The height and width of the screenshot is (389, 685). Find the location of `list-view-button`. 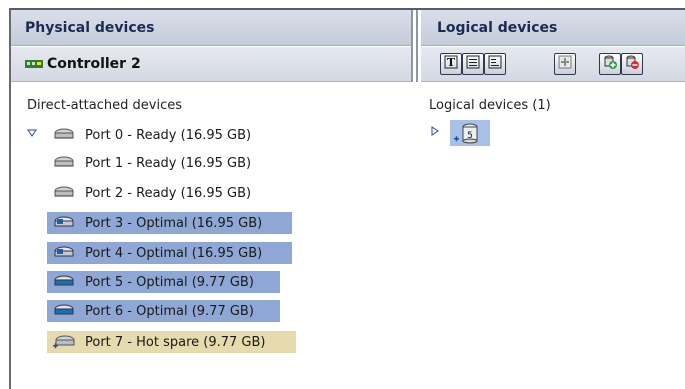

list-view-button is located at coordinates (473, 64).